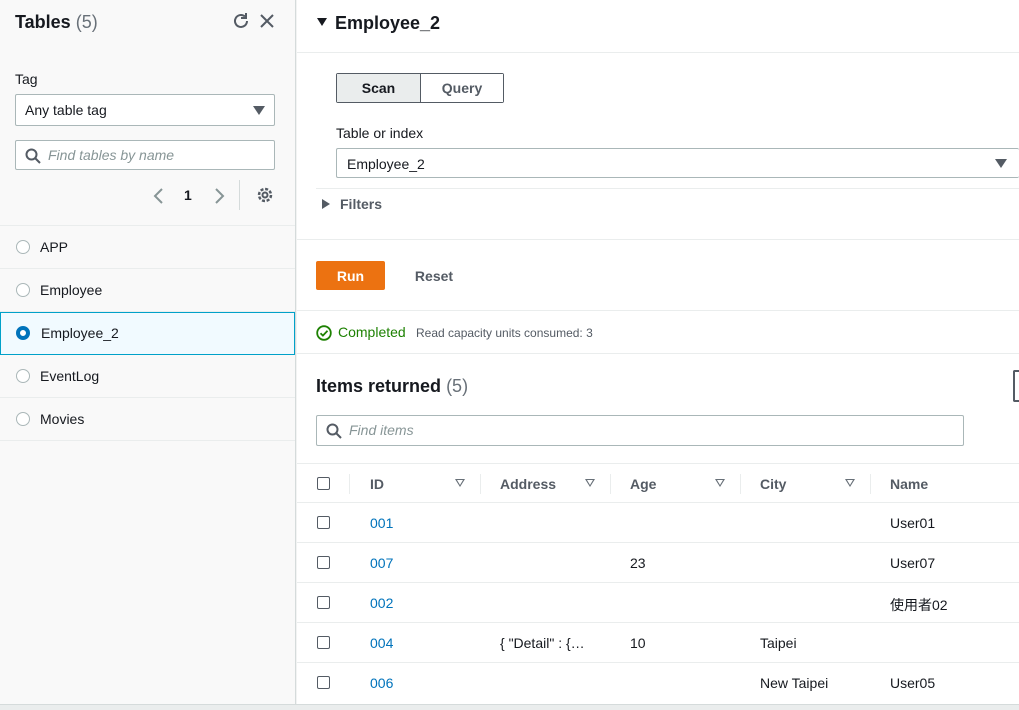 The width and height of the screenshot is (1019, 710). Describe the element at coordinates (794, 683) in the screenshot. I see `cell-city: New Taipei` at that location.